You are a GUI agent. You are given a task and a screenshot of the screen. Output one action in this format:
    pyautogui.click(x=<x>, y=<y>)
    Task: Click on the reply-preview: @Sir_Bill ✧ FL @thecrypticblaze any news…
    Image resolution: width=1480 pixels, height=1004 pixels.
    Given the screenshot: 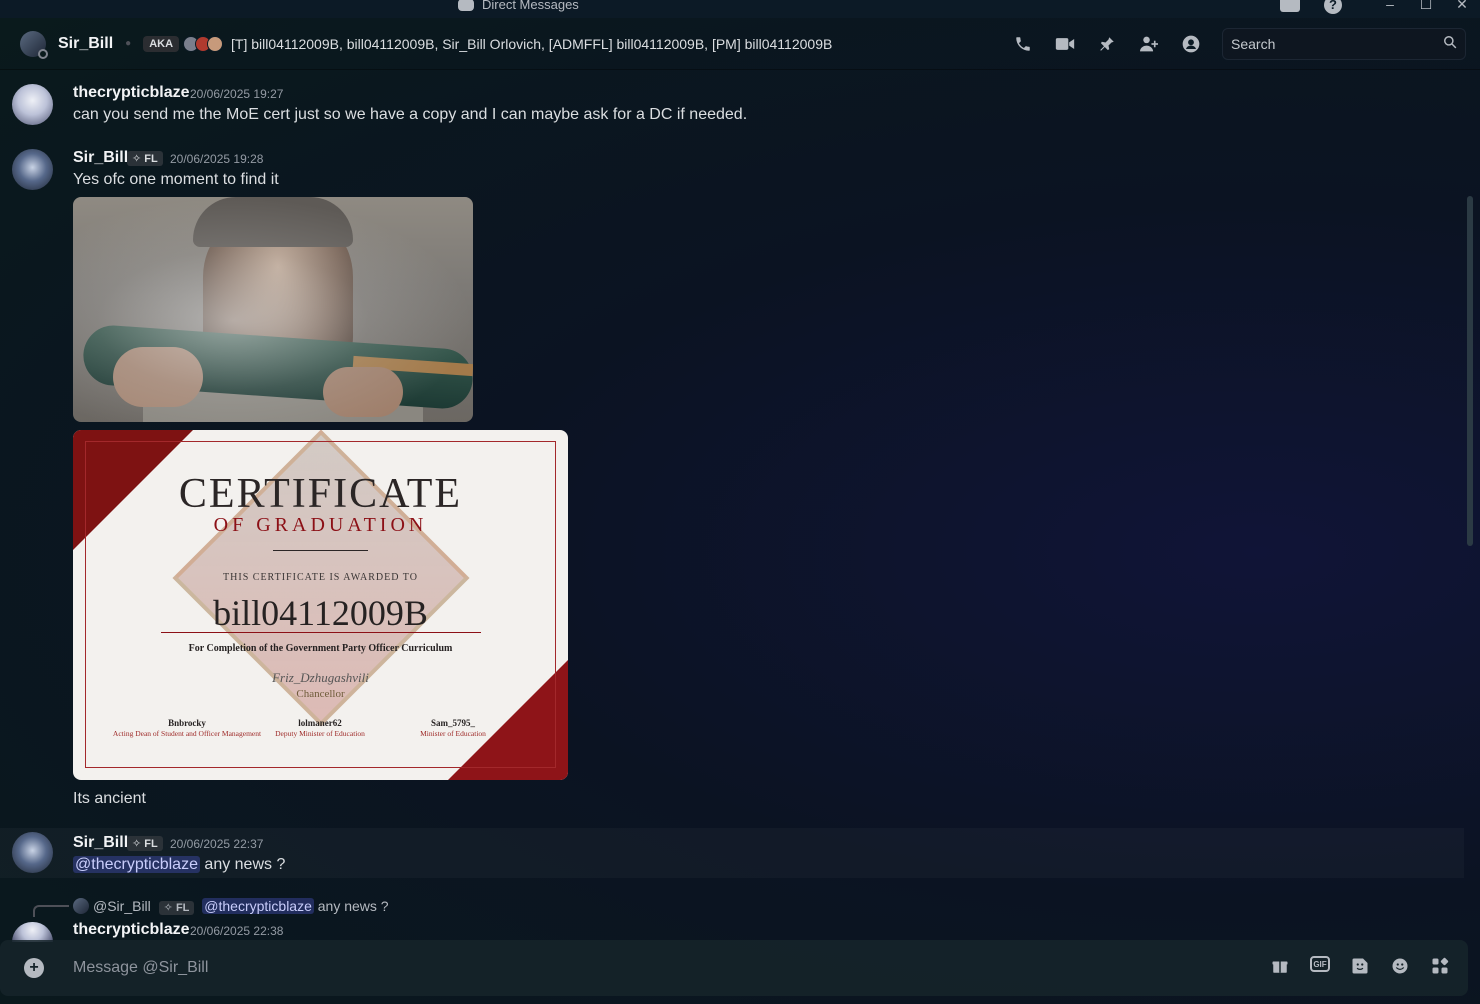 What is the action you would take?
    pyautogui.click(x=241, y=906)
    